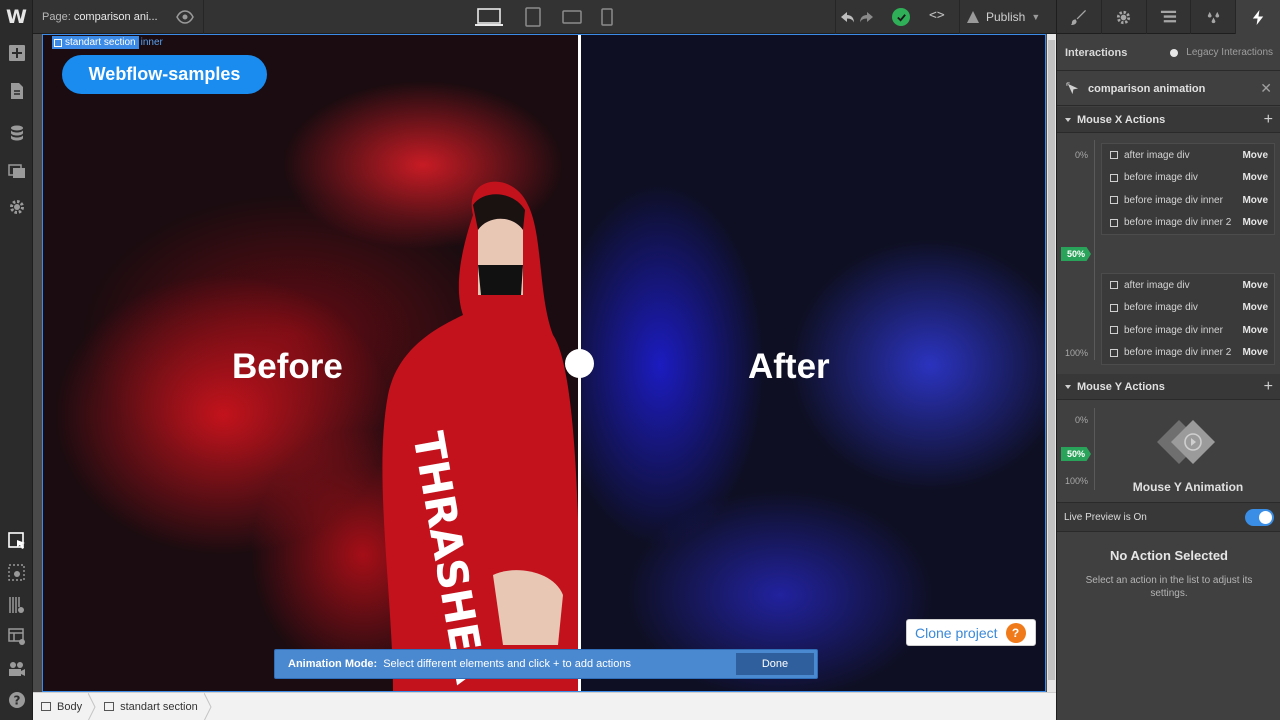 The image size is (1280, 720). I want to click on mouse-y-animation-title: Mouse Y Animation, so click(1188, 487).